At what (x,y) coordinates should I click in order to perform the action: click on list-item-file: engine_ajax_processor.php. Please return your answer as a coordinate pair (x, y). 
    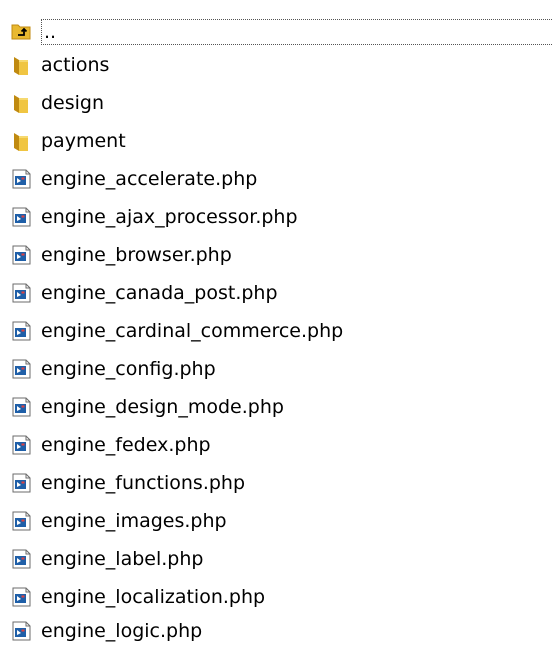
    Looking at the image, I should click on (149, 217).